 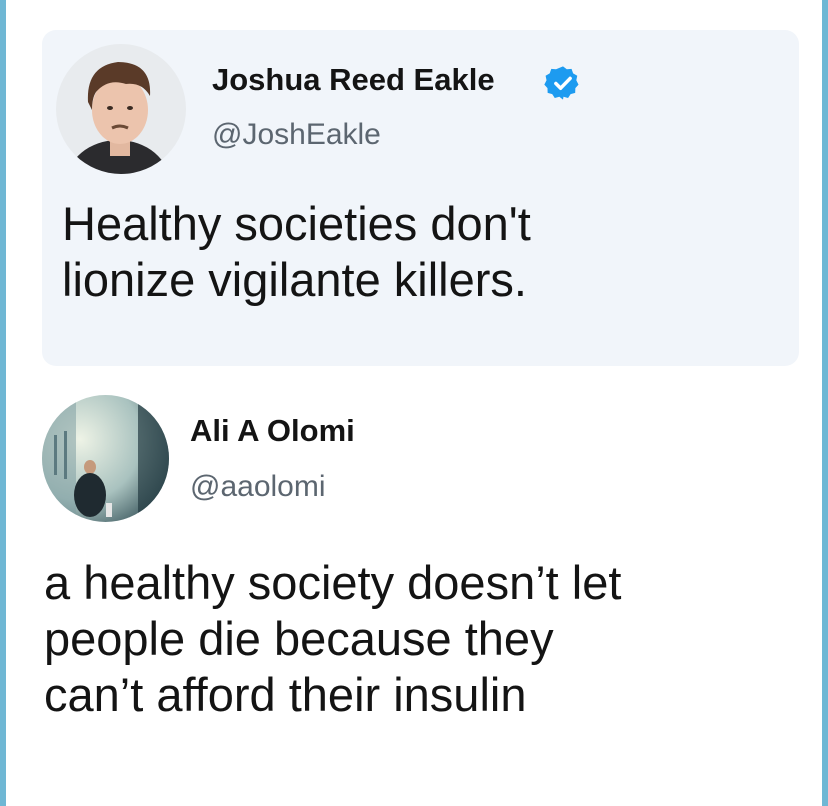 What do you see at coordinates (561, 83) in the screenshot?
I see `verified-badge-icon` at bounding box center [561, 83].